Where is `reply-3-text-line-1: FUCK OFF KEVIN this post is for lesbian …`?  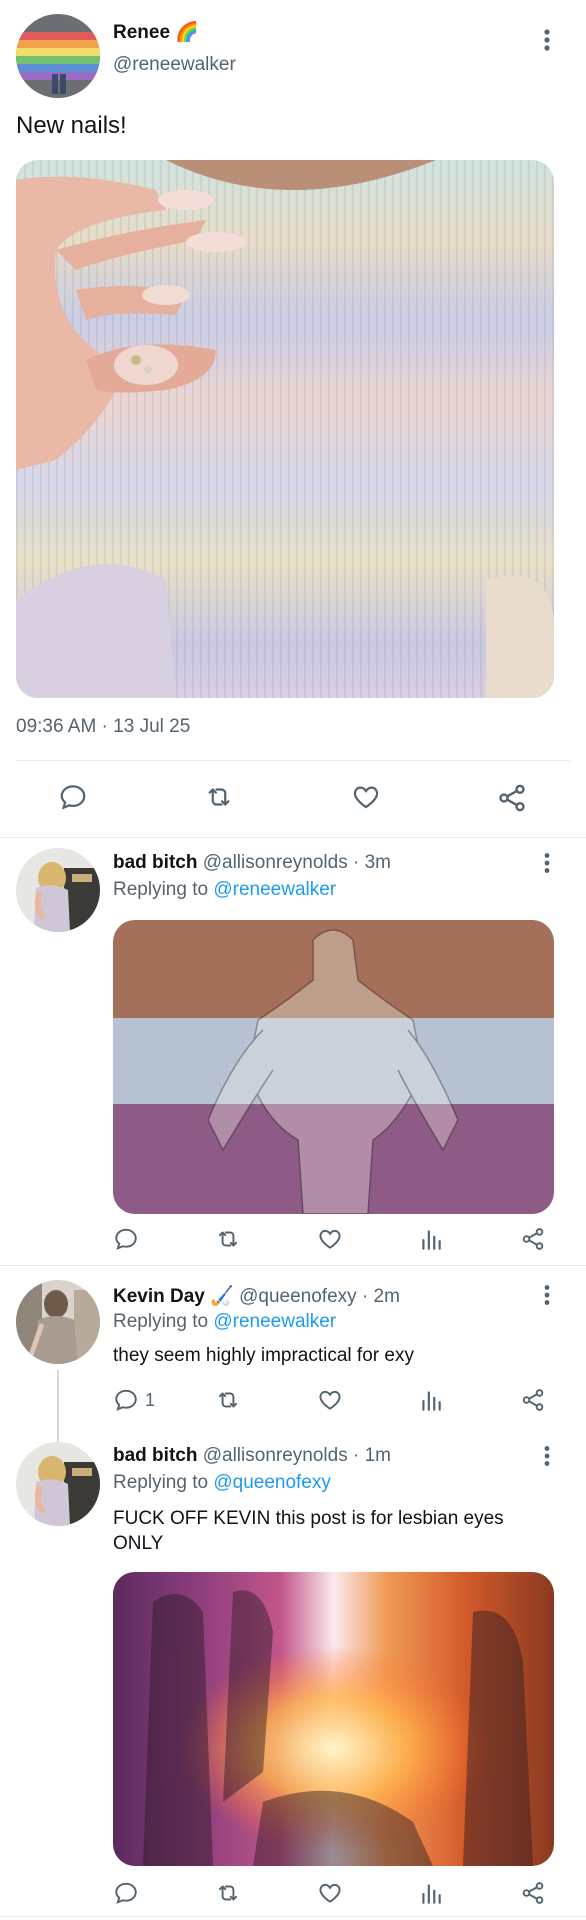 reply-3-text-line-1: FUCK OFF KEVIN this post is for lesbian … is located at coordinates (308, 1518).